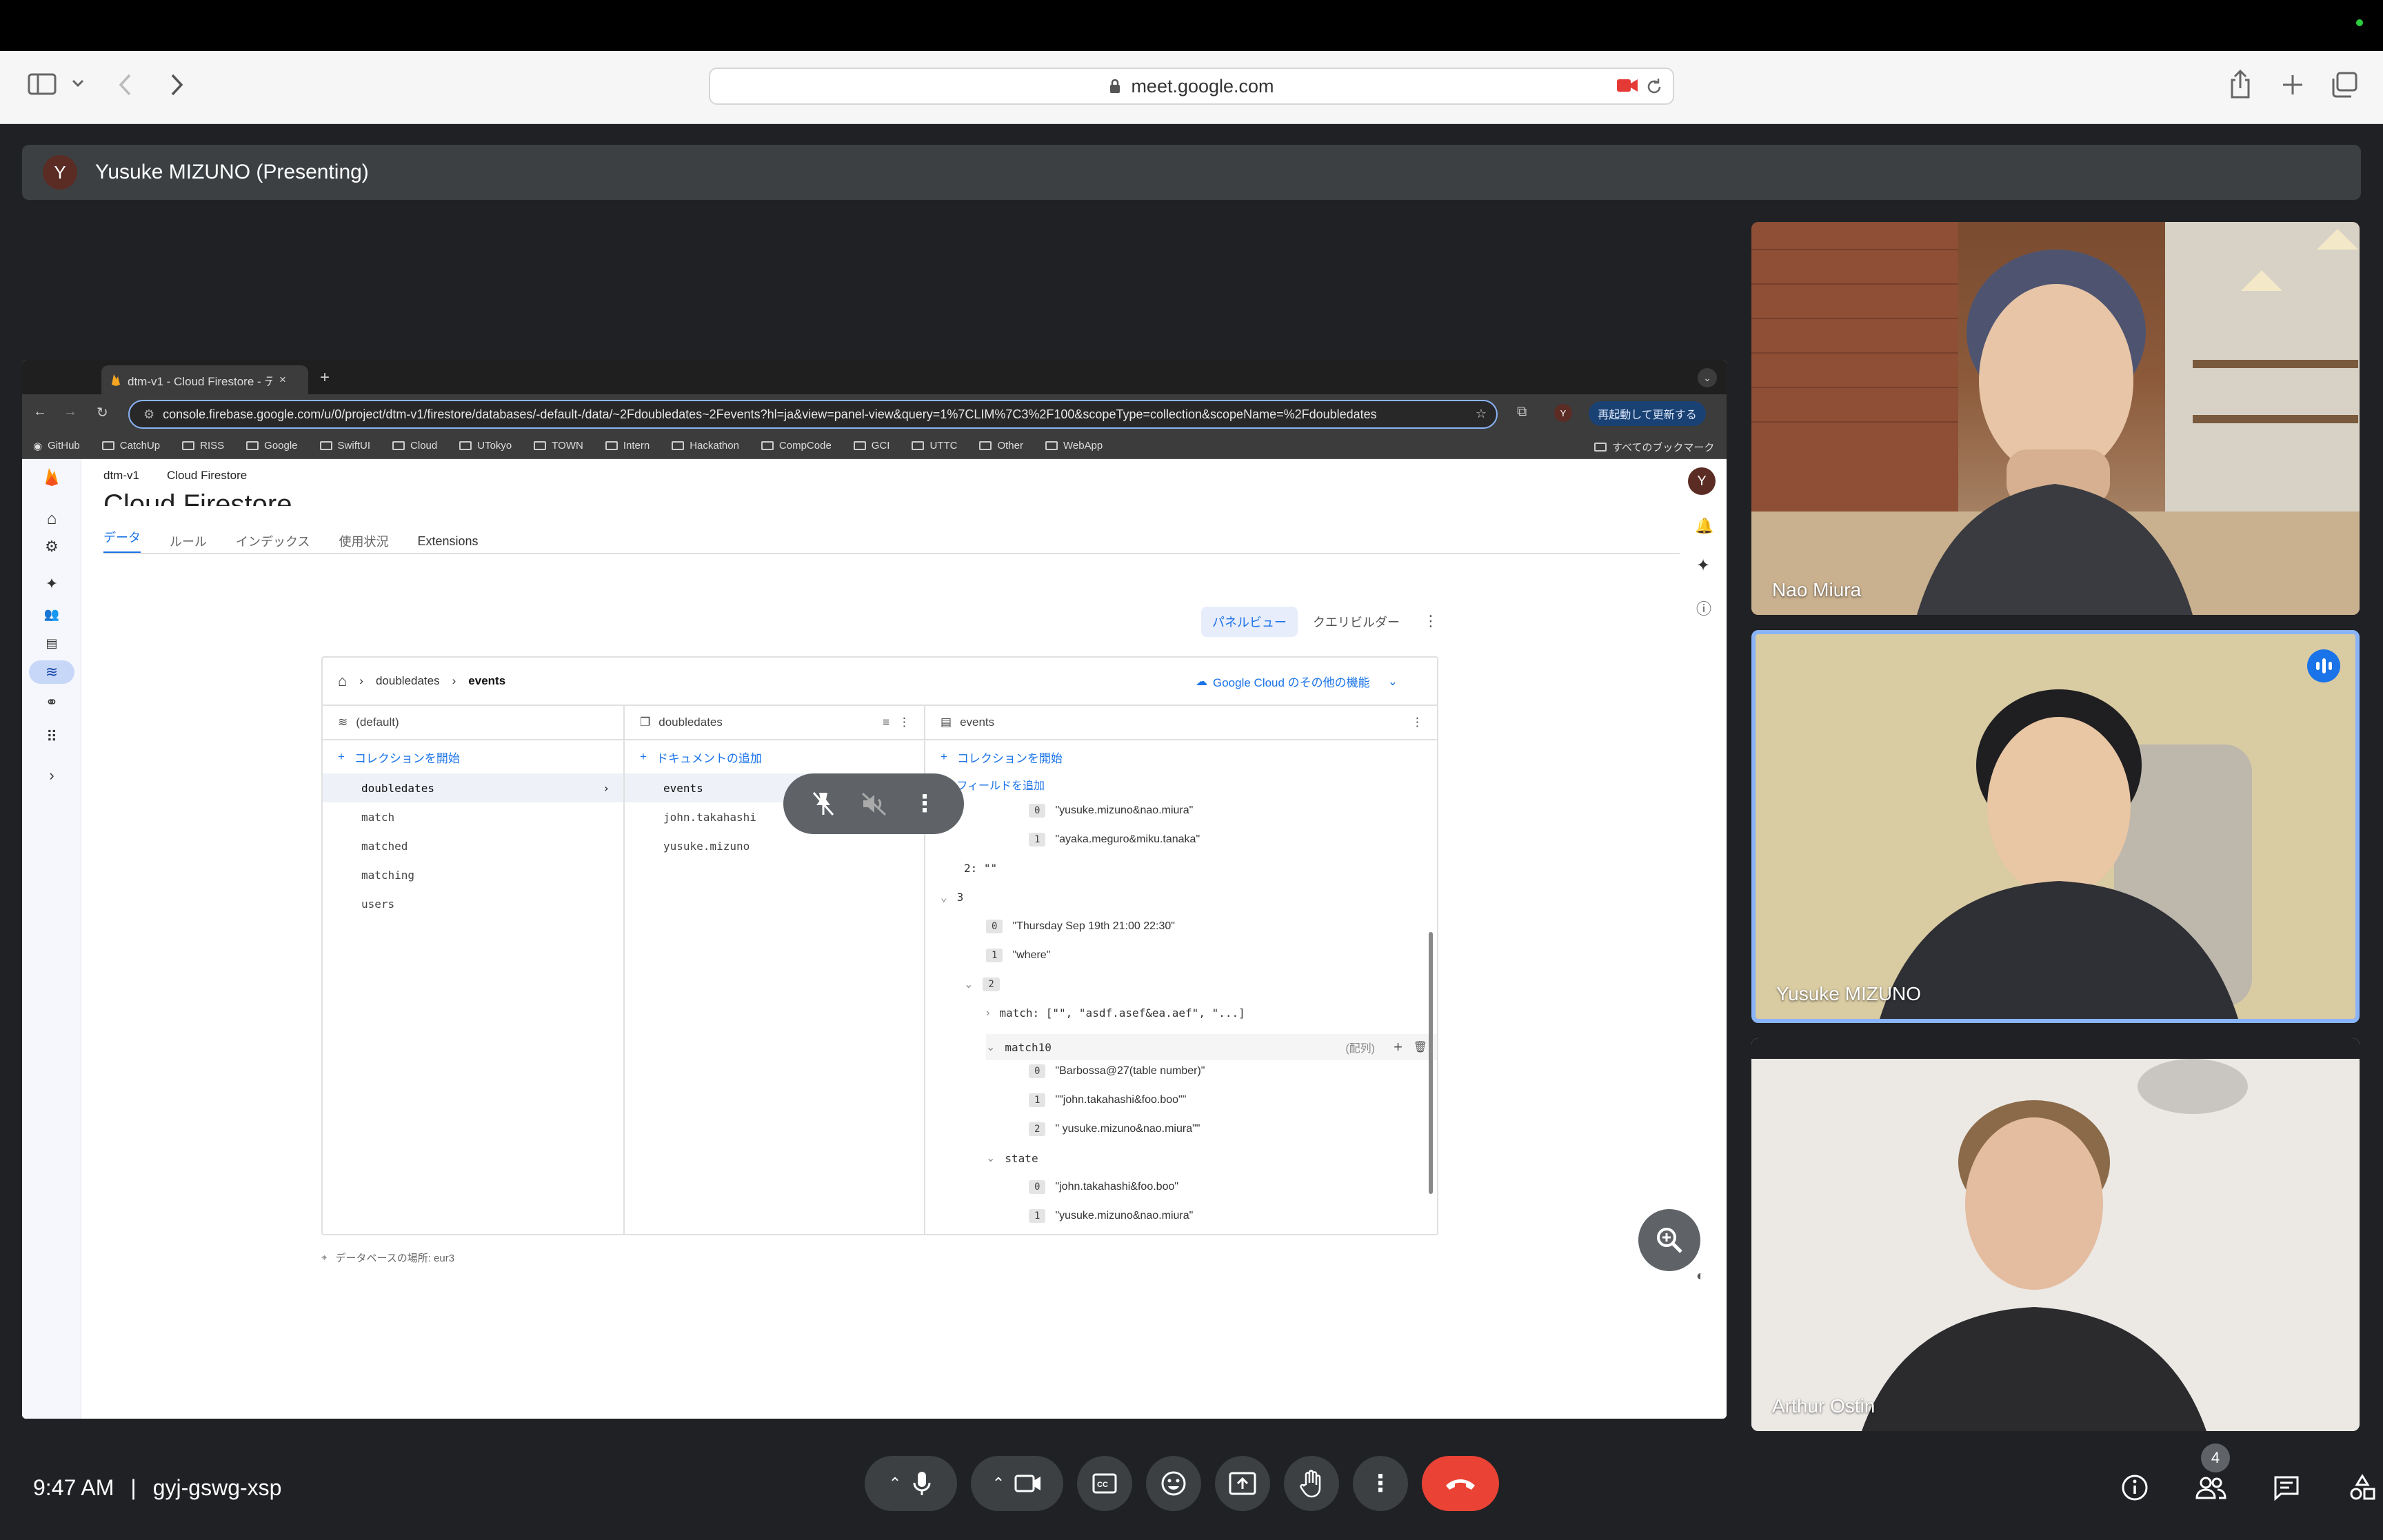  I want to click on camera-active-icon, so click(1627, 86).